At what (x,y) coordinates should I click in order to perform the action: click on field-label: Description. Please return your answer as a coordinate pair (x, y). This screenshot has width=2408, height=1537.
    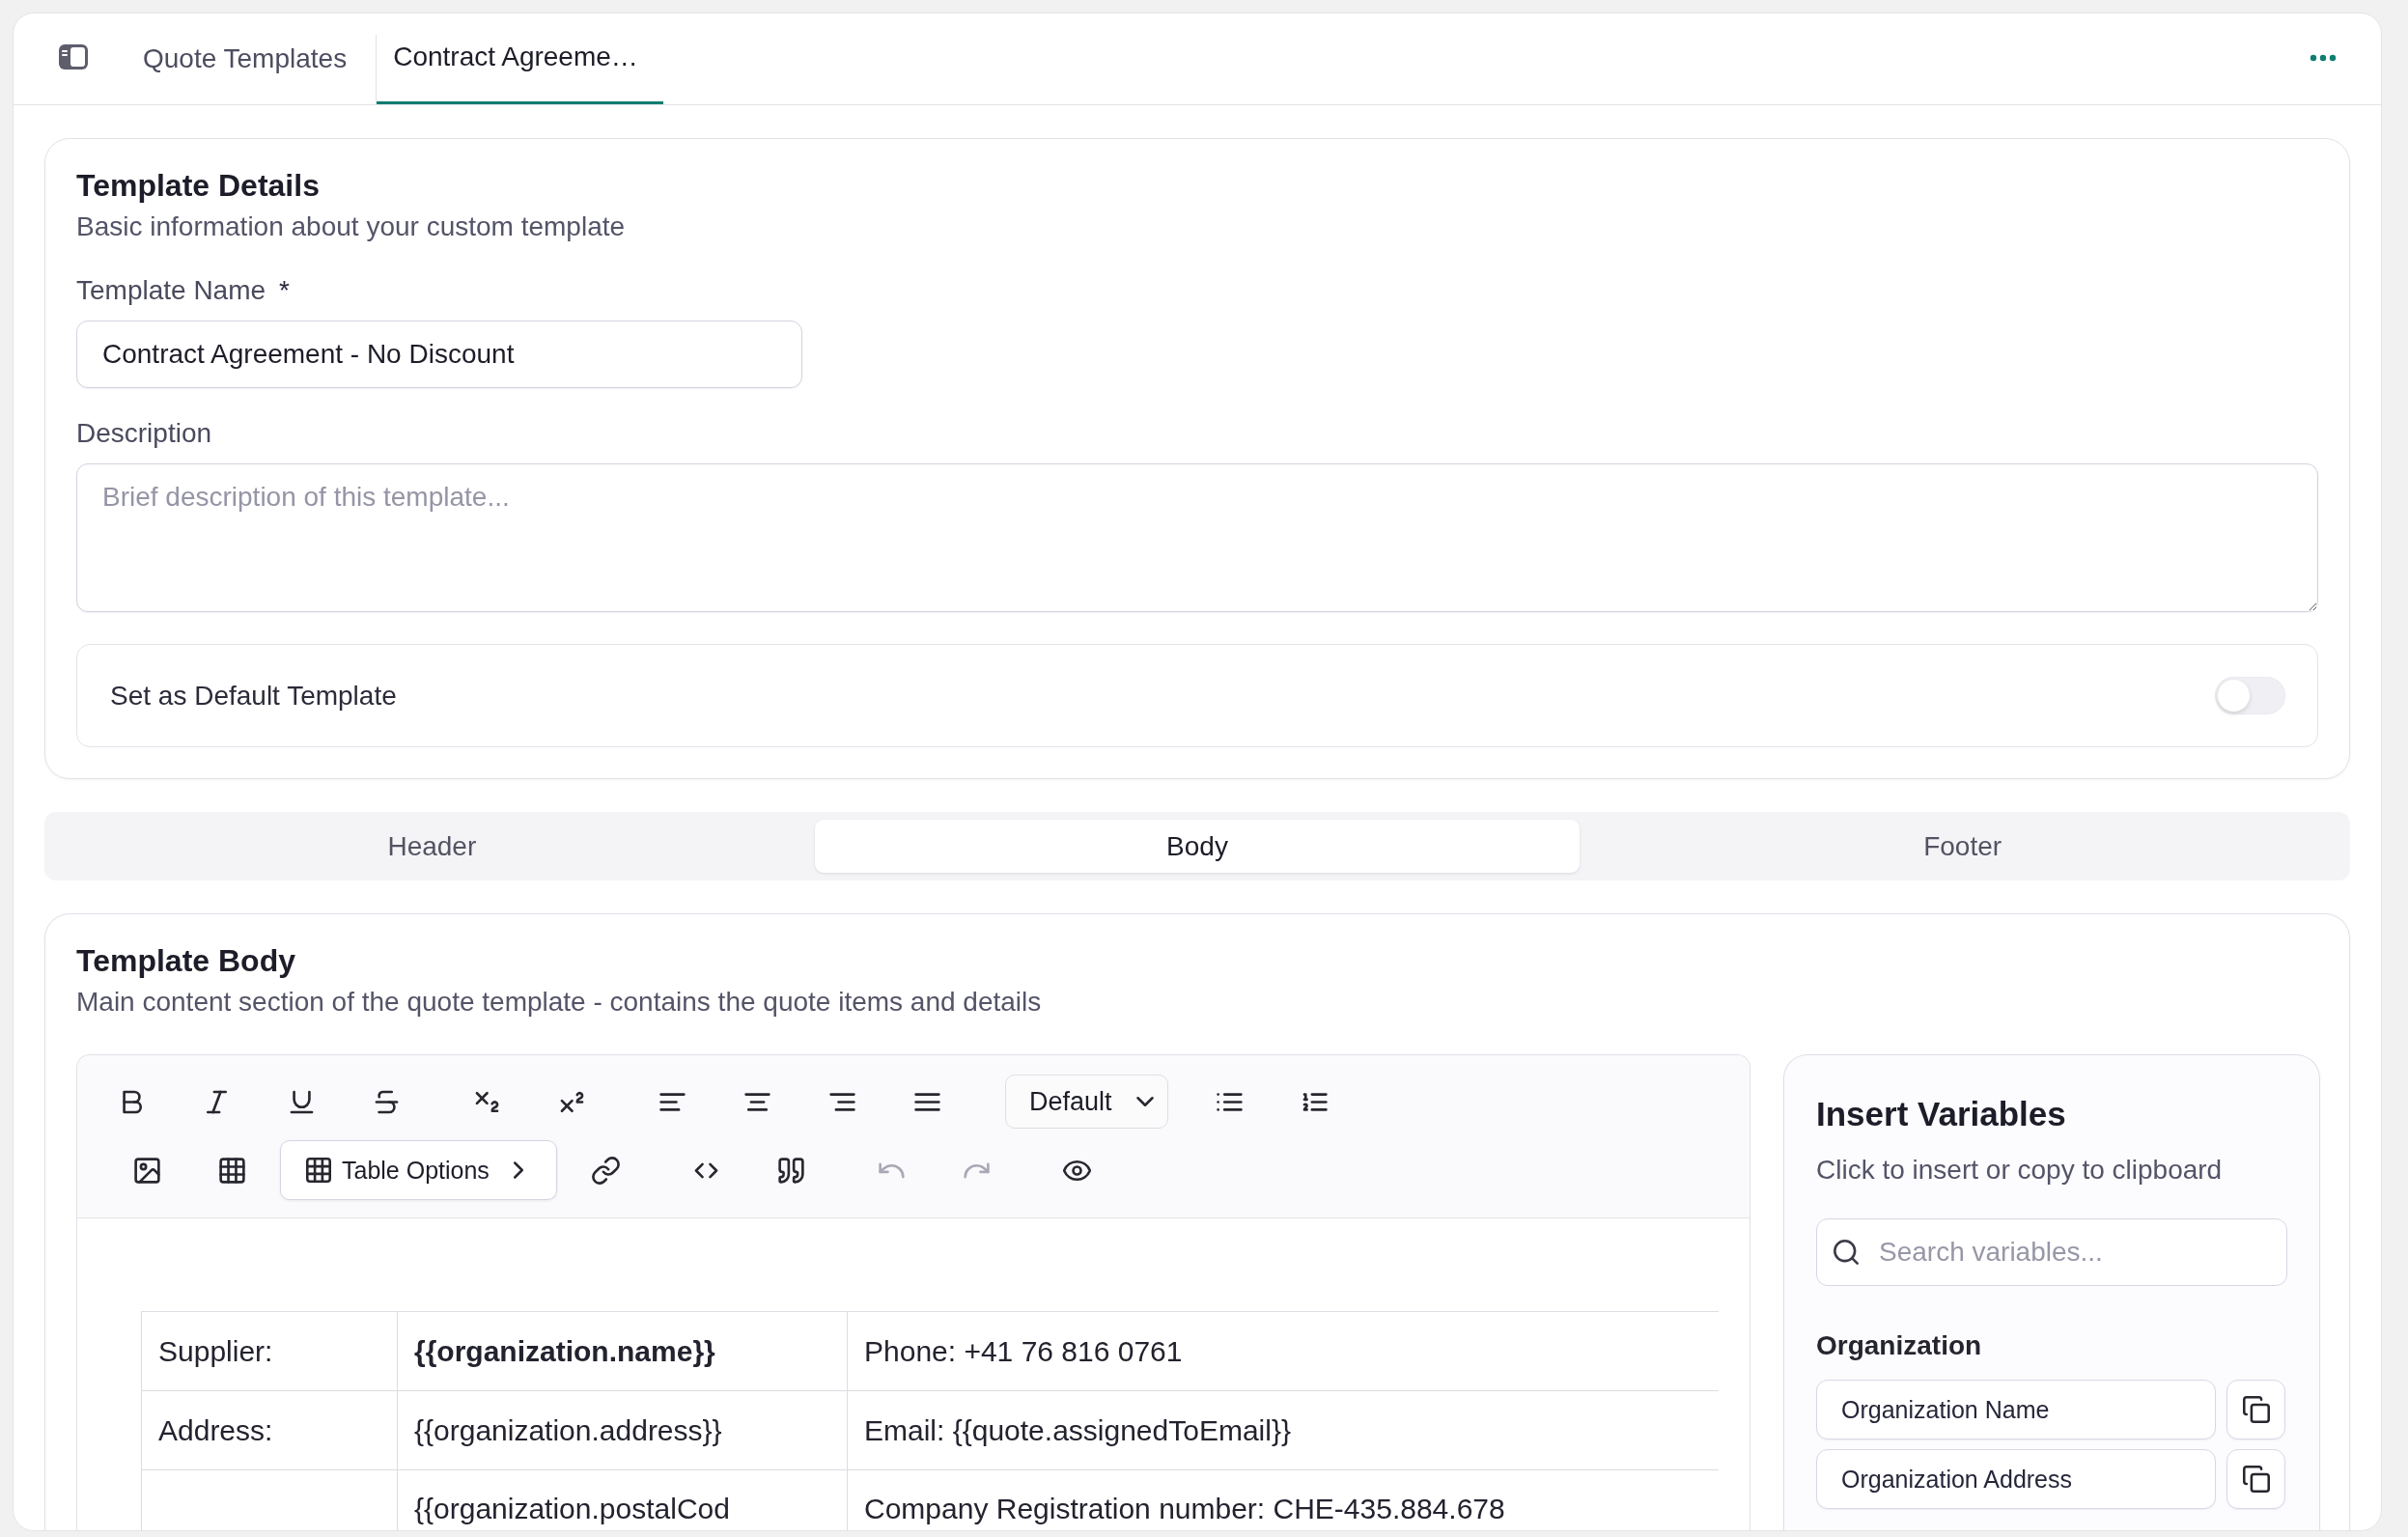
    Looking at the image, I should click on (144, 433).